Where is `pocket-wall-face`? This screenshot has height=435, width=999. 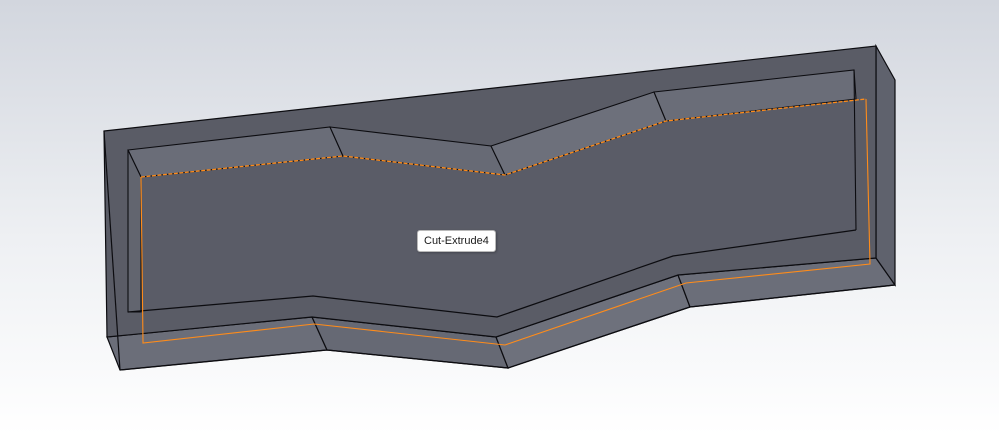 pocket-wall-face is located at coordinates (134, 231).